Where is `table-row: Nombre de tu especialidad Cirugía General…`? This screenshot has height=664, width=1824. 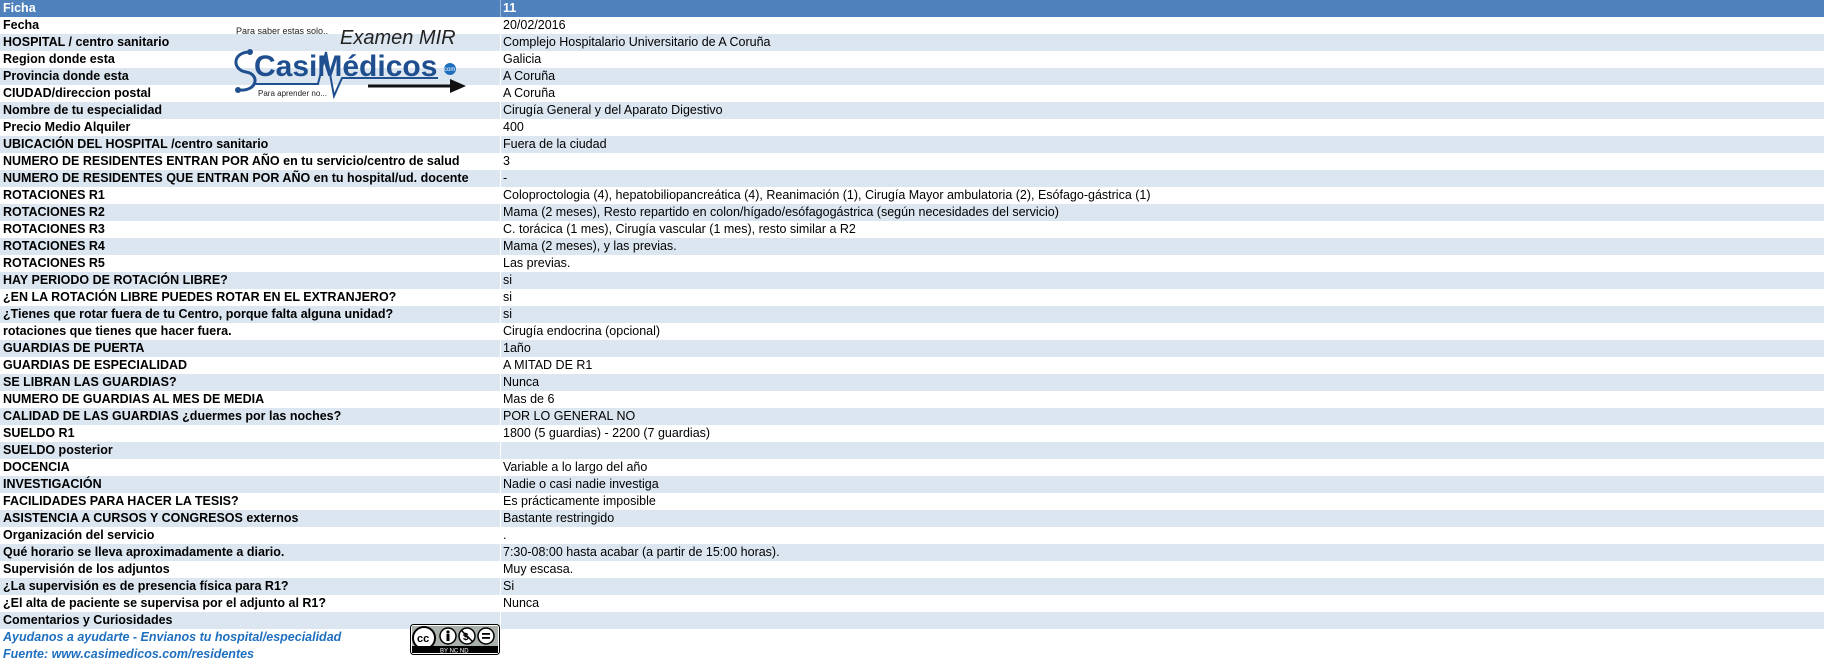
table-row: Nombre de tu especialidad Cirugía General… is located at coordinates (912, 110).